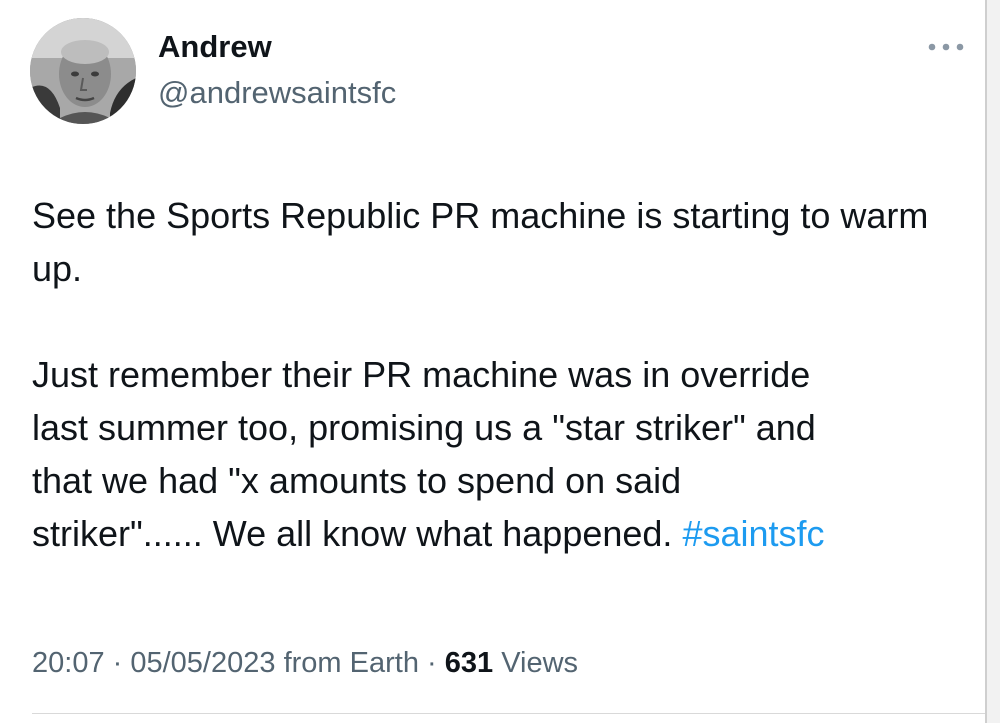 The image size is (1000, 723). What do you see at coordinates (384, 663) in the screenshot?
I see `tweet-source: Earth` at bounding box center [384, 663].